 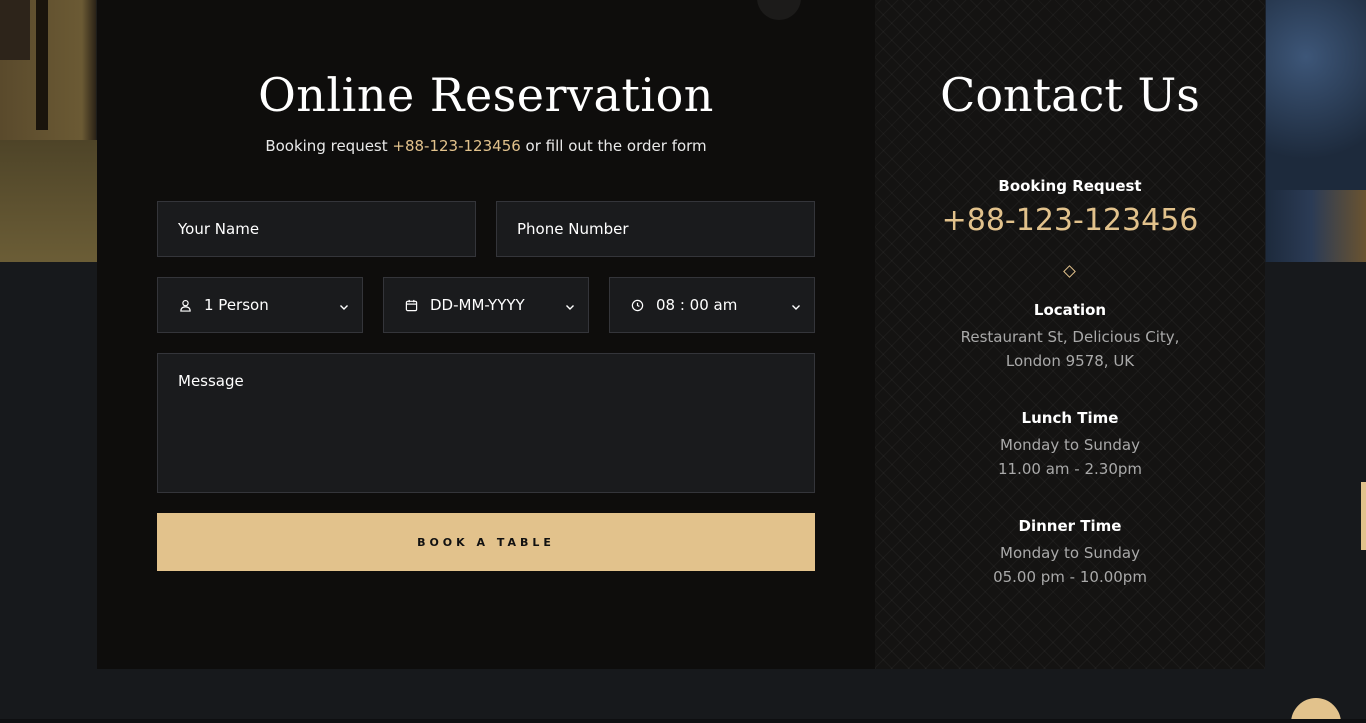 I want to click on dinner-hours: Monday to Sunday 05.00 pm - 10.00pm, so click(x=1070, y=565).